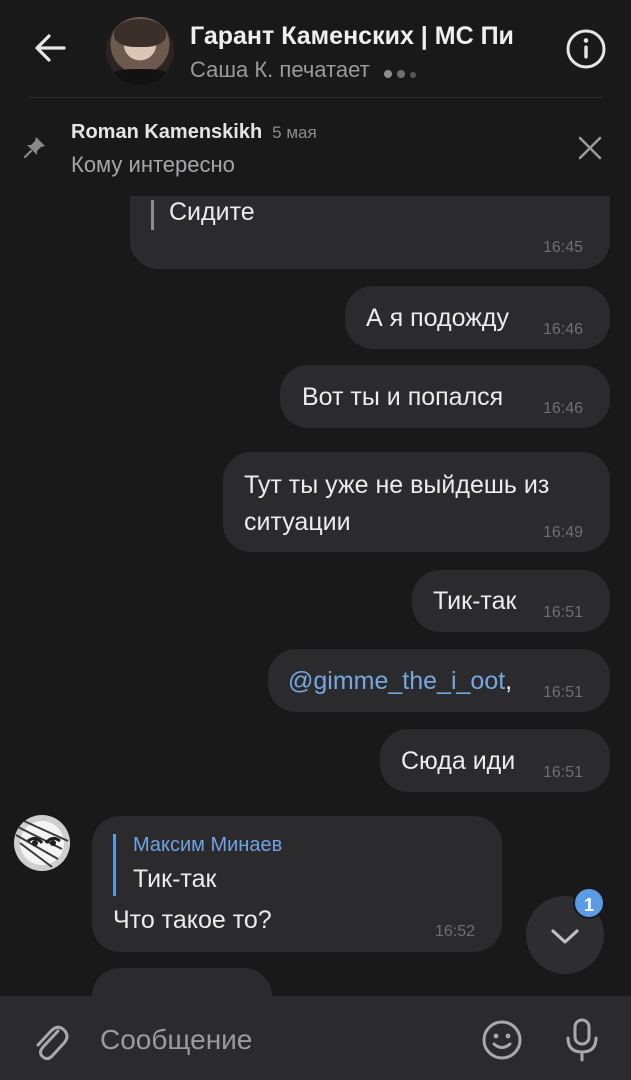 The image size is (631, 1080). Describe the element at coordinates (153, 164) in the screenshot. I see `pinned-text: Кому интересно` at that location.